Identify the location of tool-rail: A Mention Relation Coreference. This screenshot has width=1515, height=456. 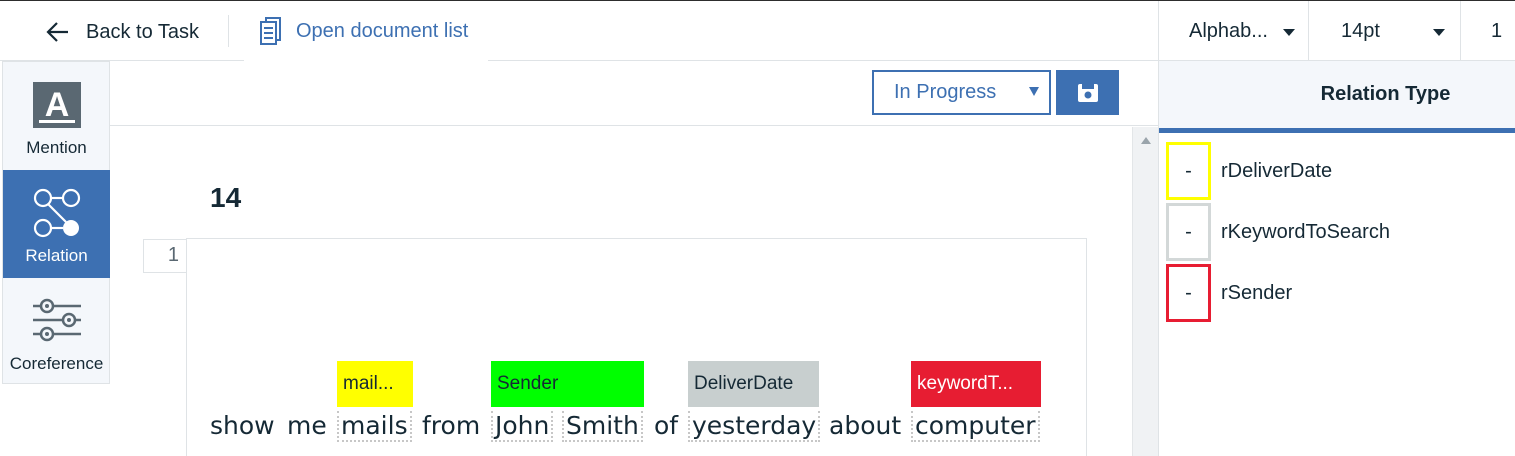
(56, 222).